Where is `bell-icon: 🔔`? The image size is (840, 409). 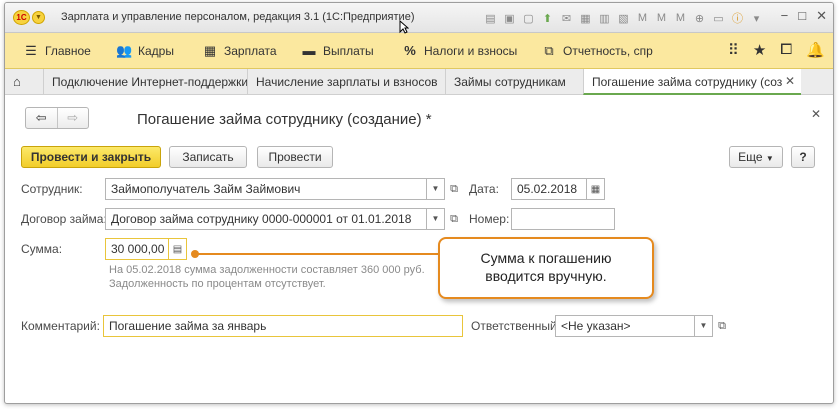 bell-icon: 🔔 is located at coordinates (815, 50).